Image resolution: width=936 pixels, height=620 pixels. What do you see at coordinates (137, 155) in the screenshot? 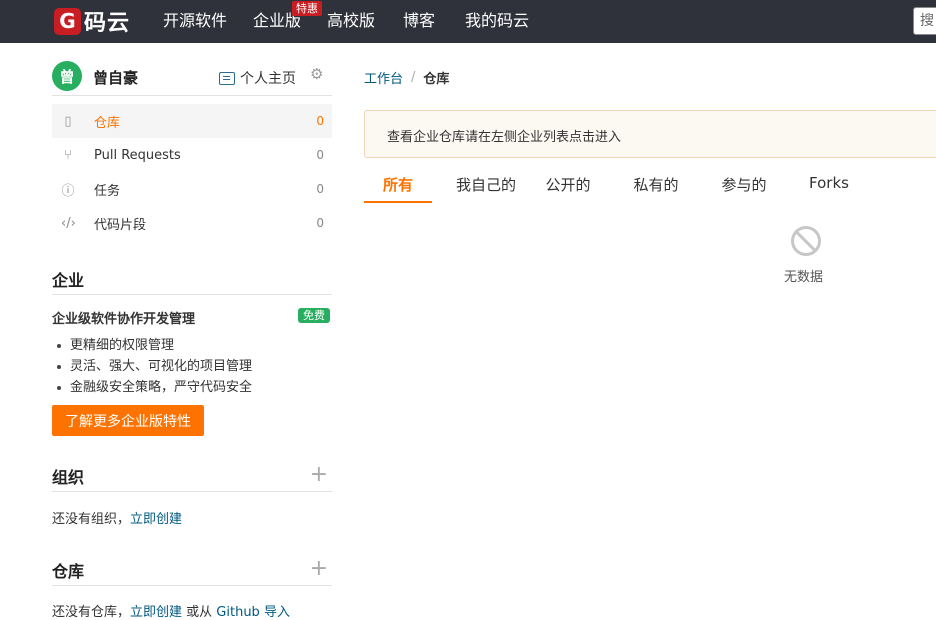
I see `sidebar-item-label: Pull Requests` at bounding box center [137, 155].